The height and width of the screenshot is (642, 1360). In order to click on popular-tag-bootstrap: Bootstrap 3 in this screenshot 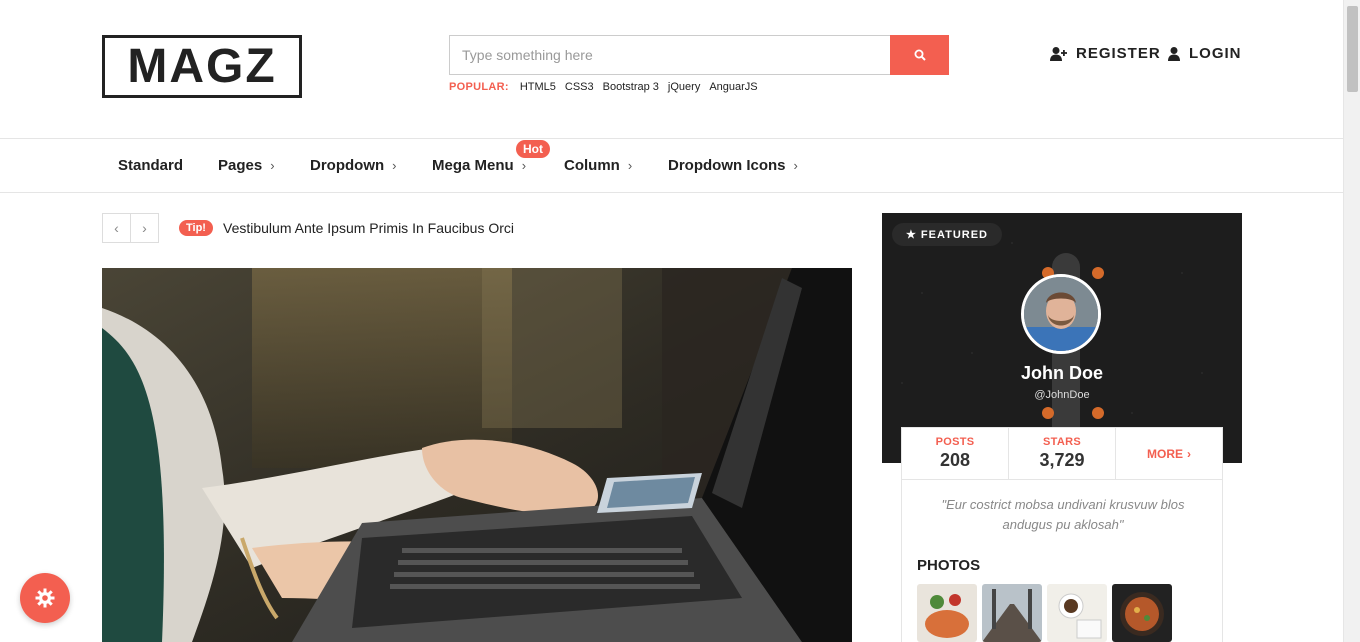, I will do `click(631, 87)`.